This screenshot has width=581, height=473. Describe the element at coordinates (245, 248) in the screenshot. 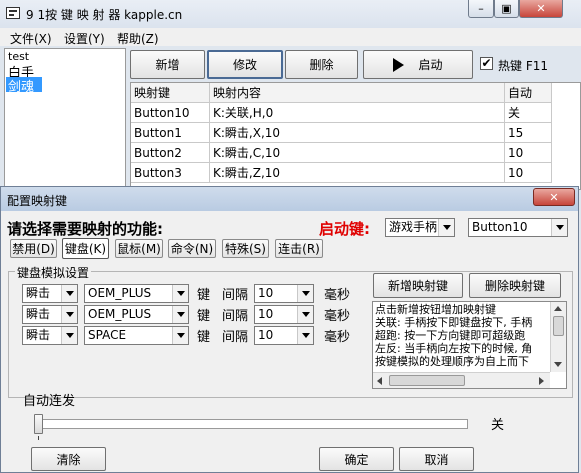

I see `tab-special: 特殊(S)` at that location.